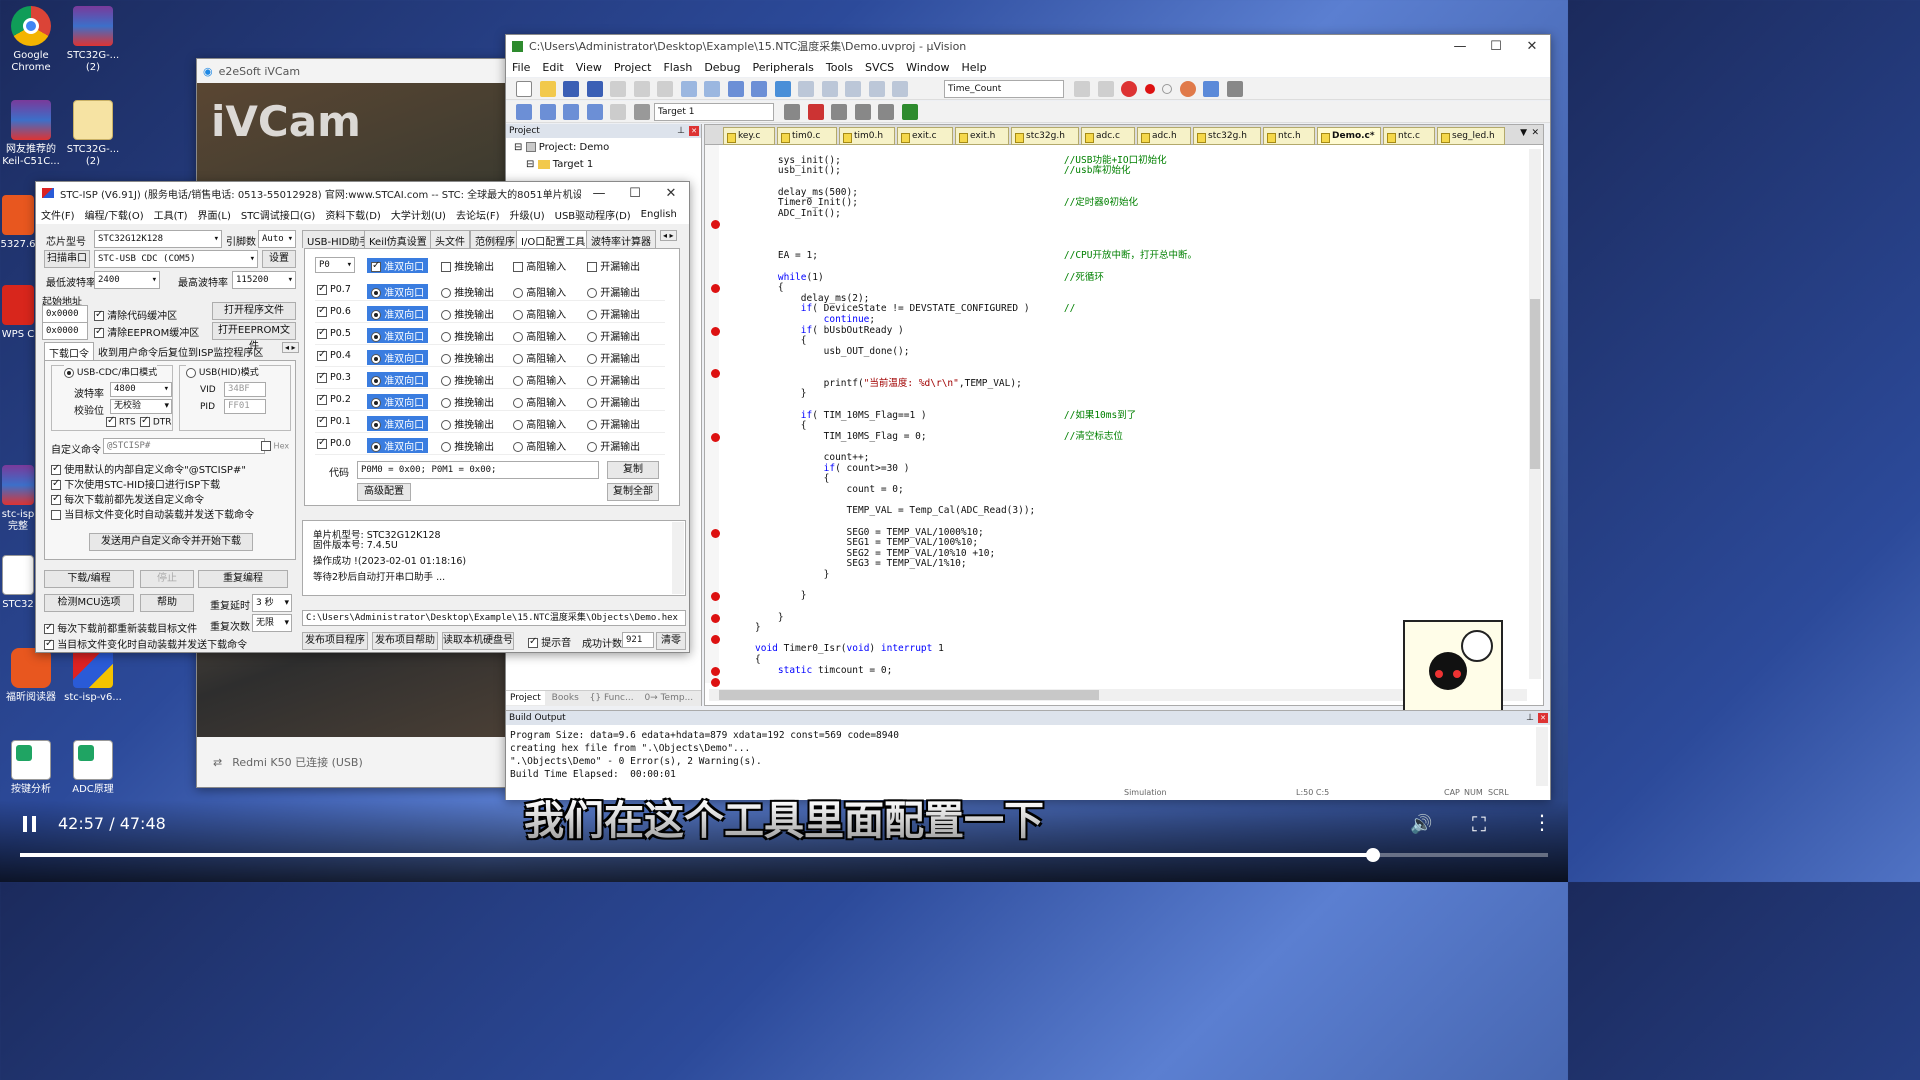 The image size is (1920, 1080). I want to click on publish-help-button: 发布项目帮助, so click(405, 641).